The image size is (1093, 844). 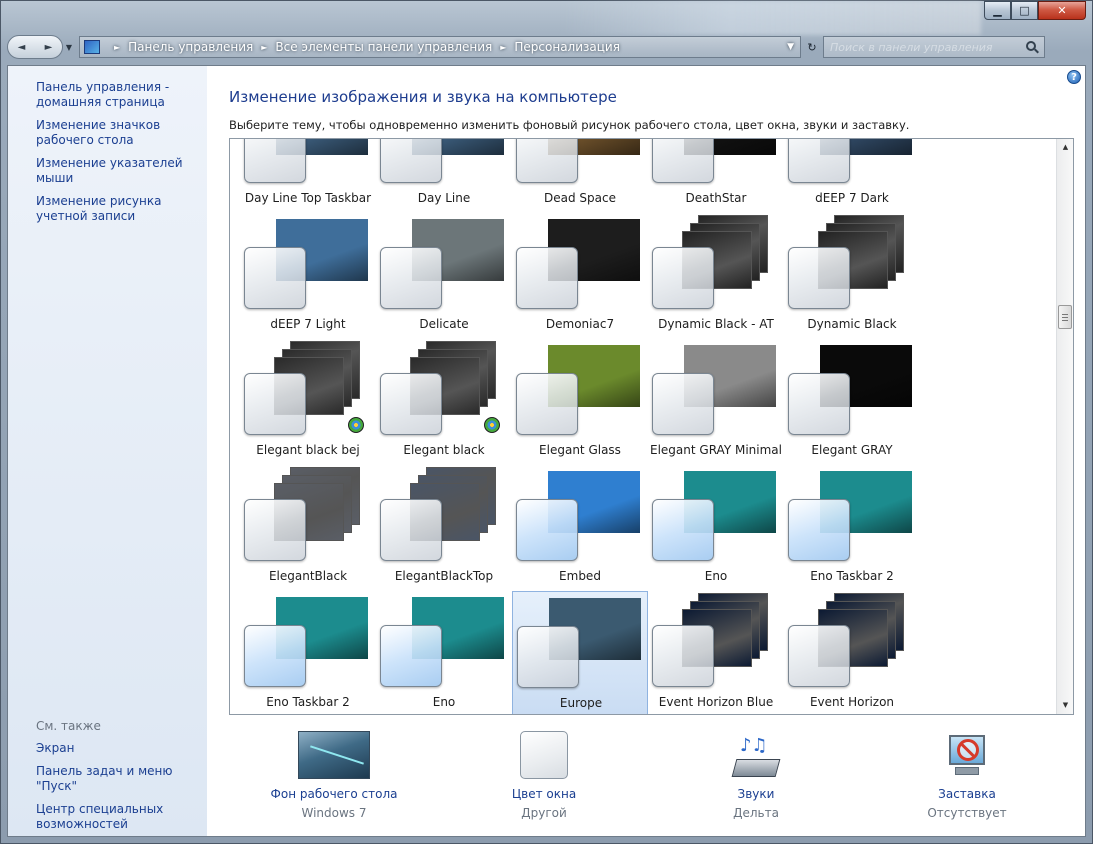 I want to click on sidebar-link-account-picture: Изменение рисунка учетной записи, so click(x=121, y=209).